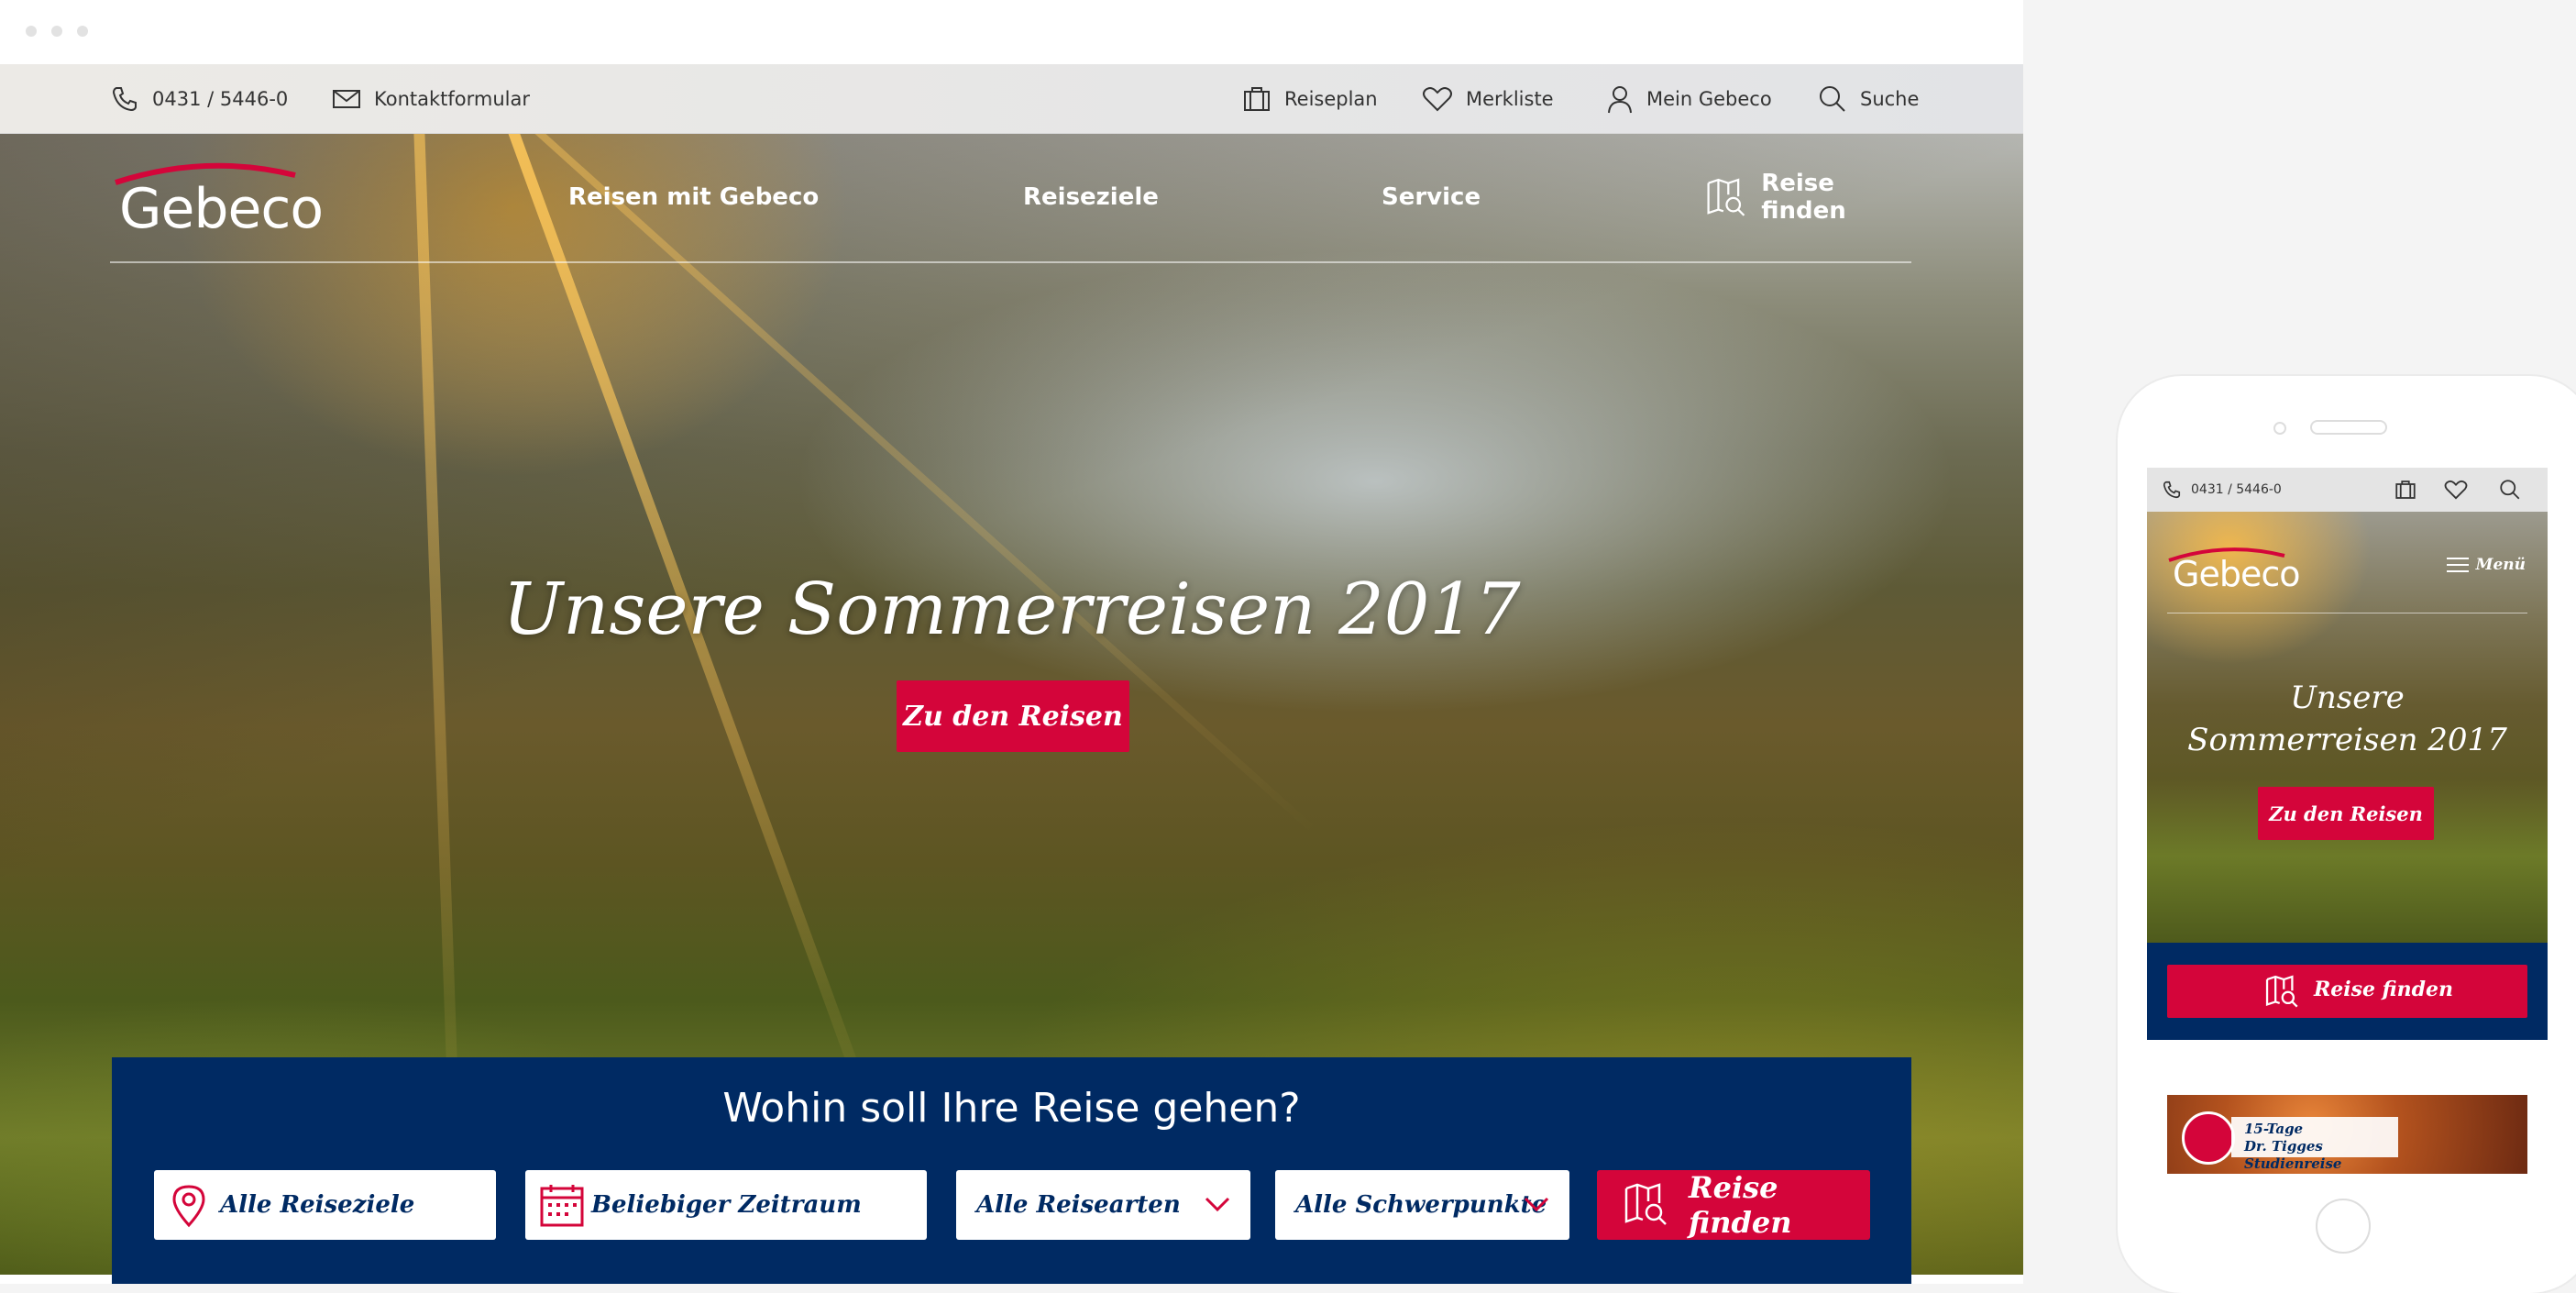 The image size is (2576, 1293). Describe the element at coordinates (2280, 428) in the screenshot. I see `phone-camera` at that location.